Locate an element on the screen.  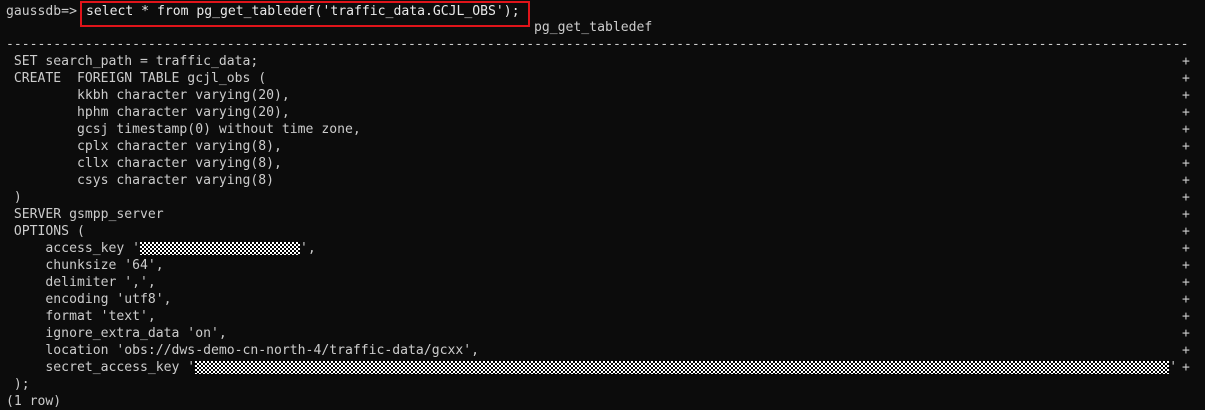
result-line: ignore_extra_data 'on', is located at coordinates (116, 333).